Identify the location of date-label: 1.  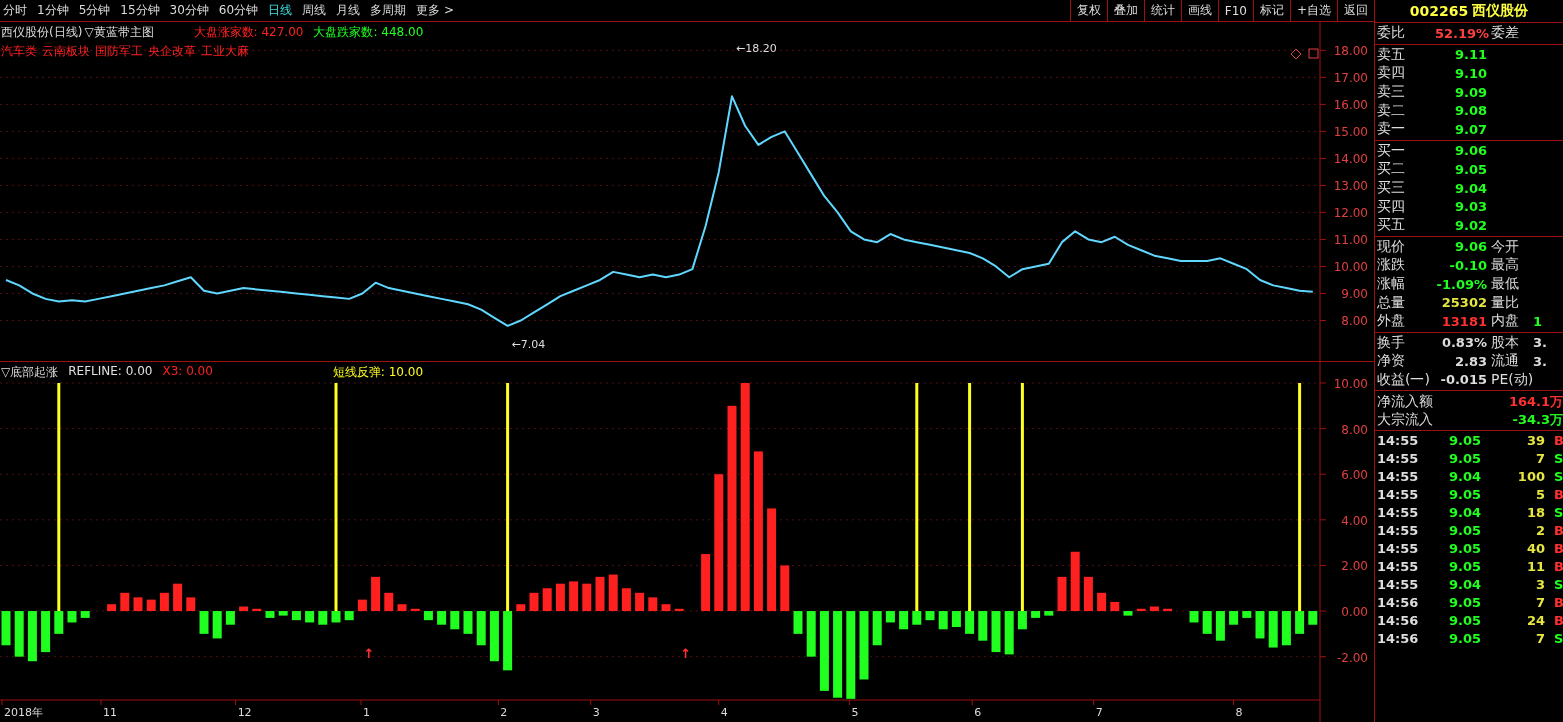
(367, 712).